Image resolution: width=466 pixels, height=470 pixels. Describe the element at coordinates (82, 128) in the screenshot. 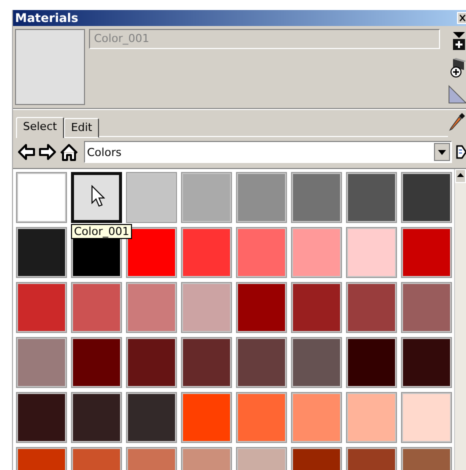

I see `tab: Edit` at that location.